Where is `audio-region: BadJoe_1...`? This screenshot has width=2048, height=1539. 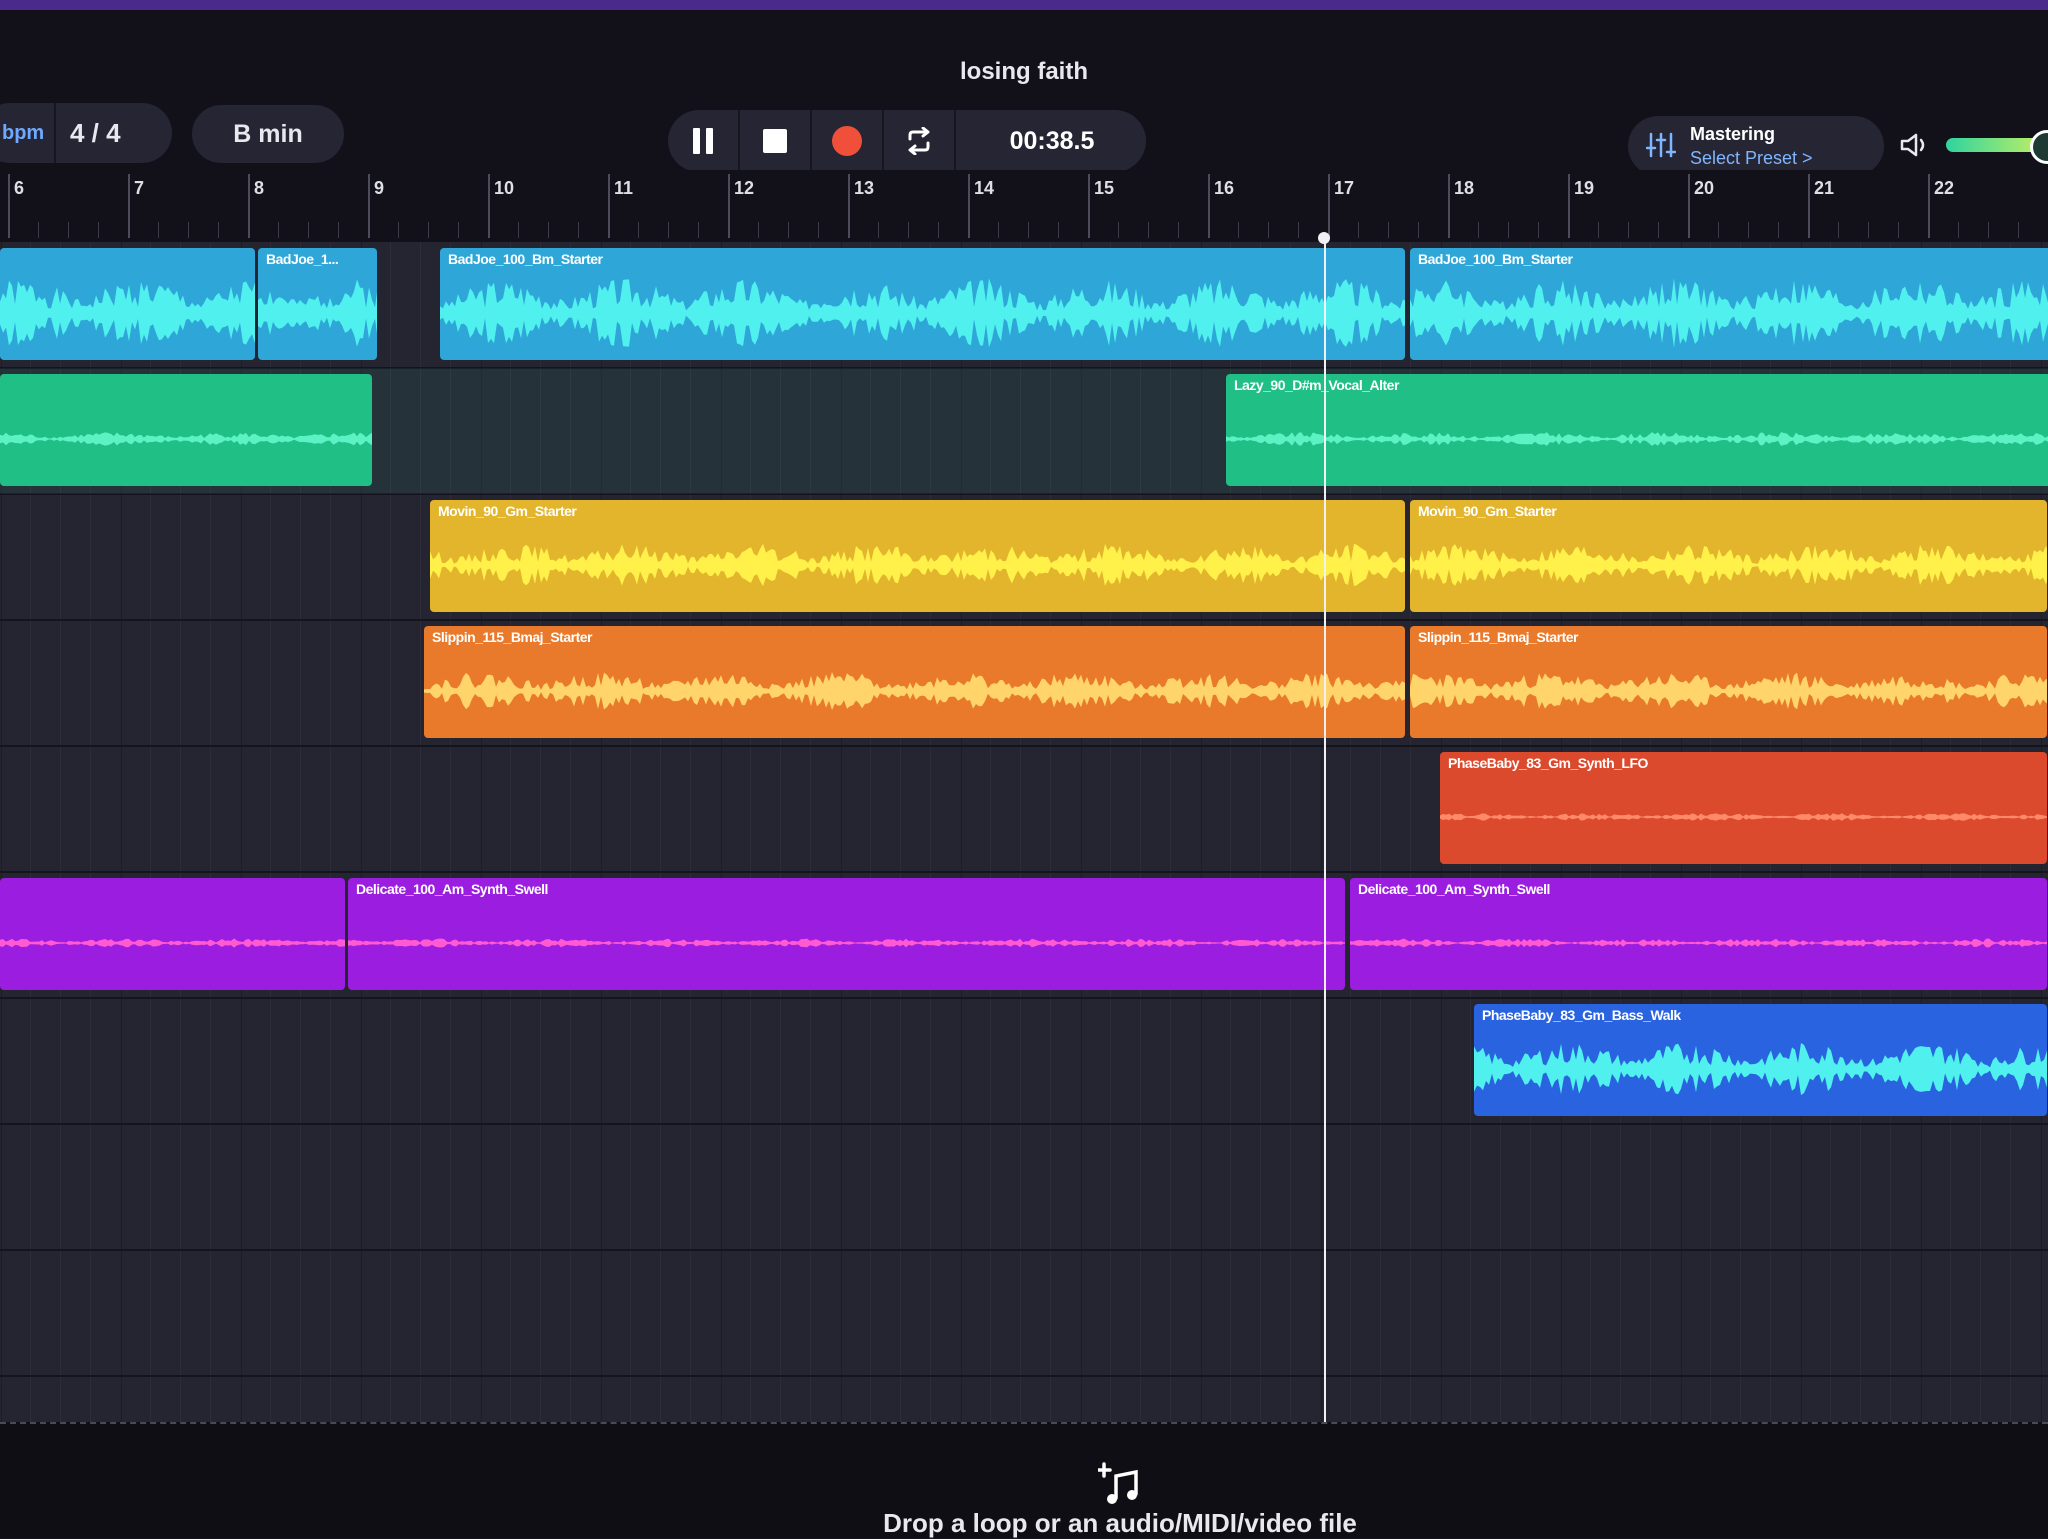
audio-region: BadJoe_1... is located at coordinates (317, 304).